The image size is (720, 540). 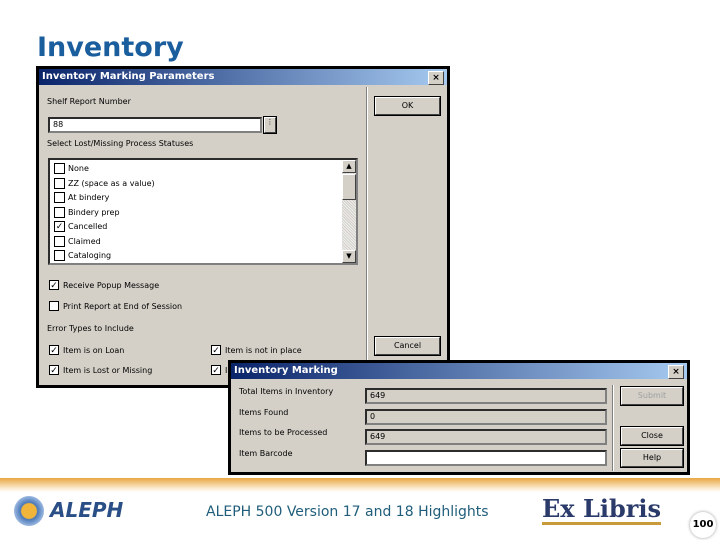 I want to click on status-item: Claimed, so click(x=77, y=241).